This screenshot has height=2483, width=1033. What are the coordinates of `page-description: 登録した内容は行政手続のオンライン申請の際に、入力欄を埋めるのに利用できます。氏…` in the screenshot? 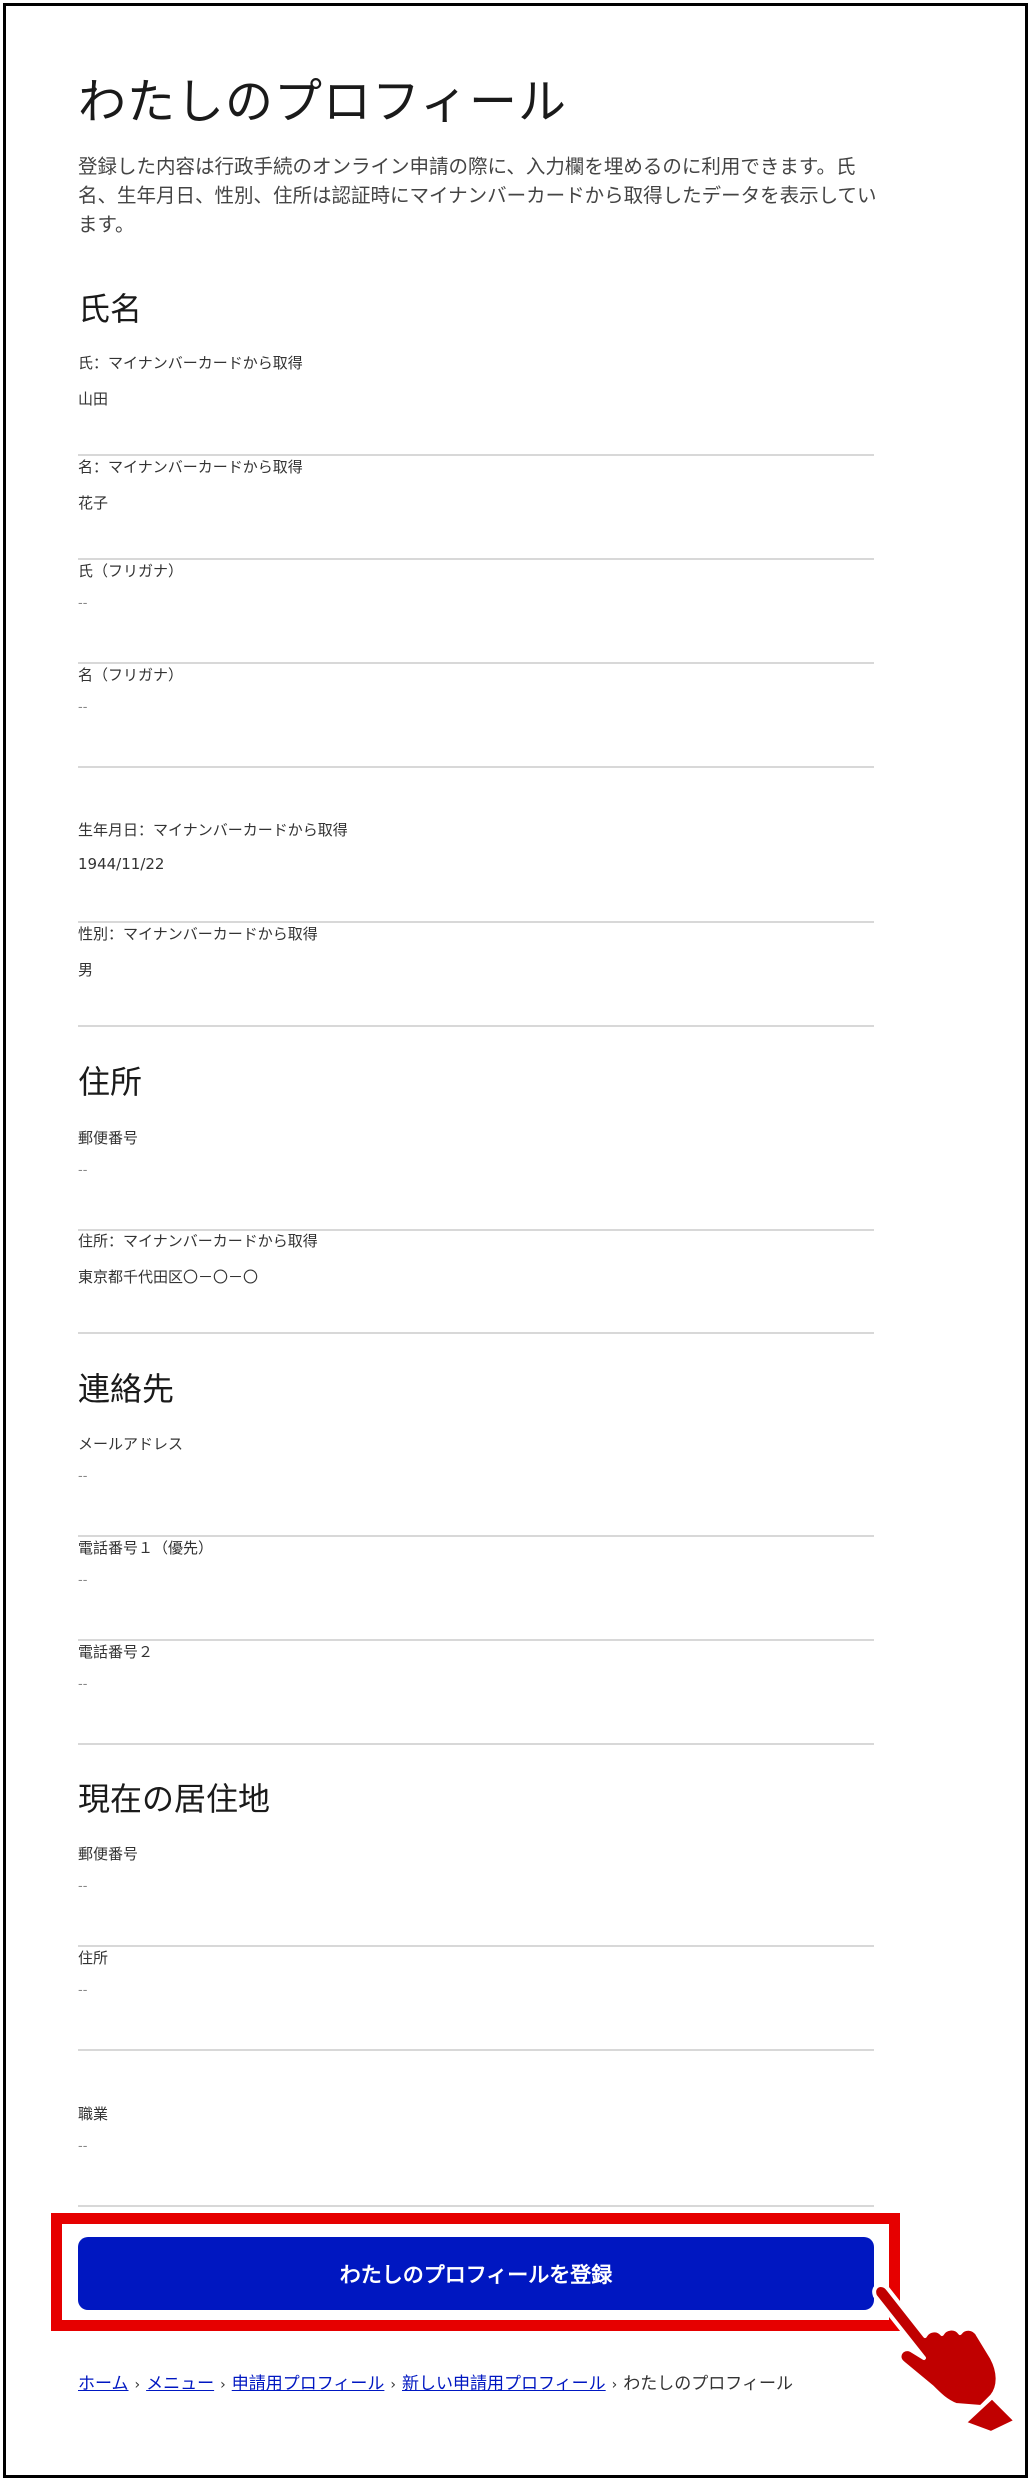 It's located at (477, 195).